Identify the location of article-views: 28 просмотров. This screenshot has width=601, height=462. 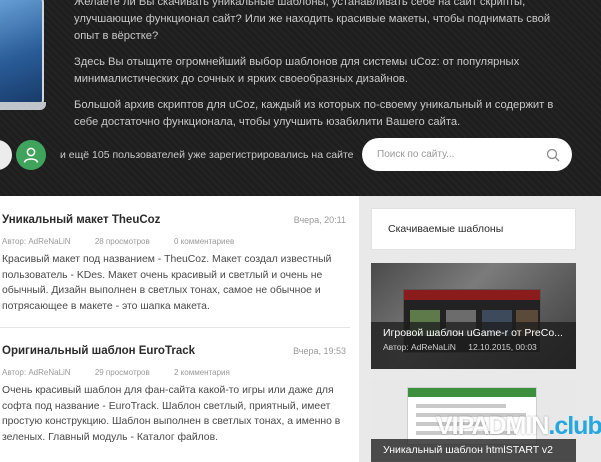
(122, 241).